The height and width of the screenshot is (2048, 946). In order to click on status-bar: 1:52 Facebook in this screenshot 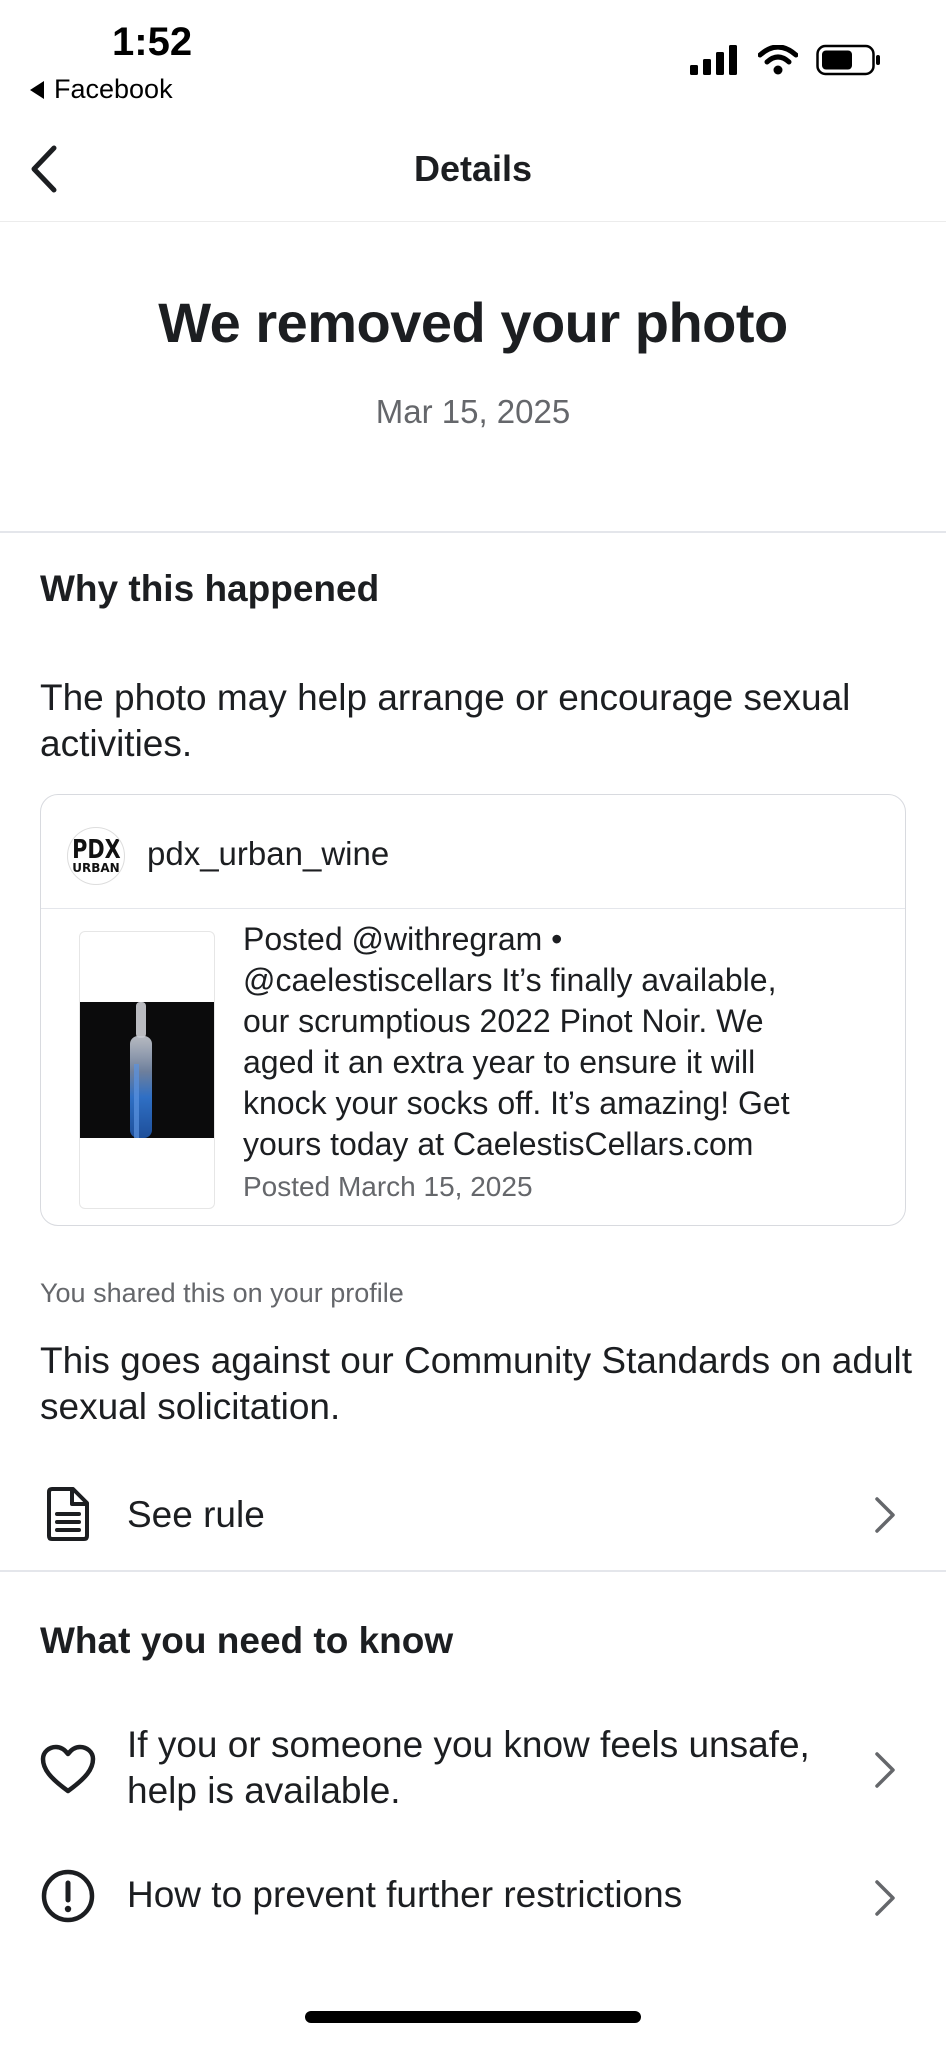, I will do `click(473, 60)`.